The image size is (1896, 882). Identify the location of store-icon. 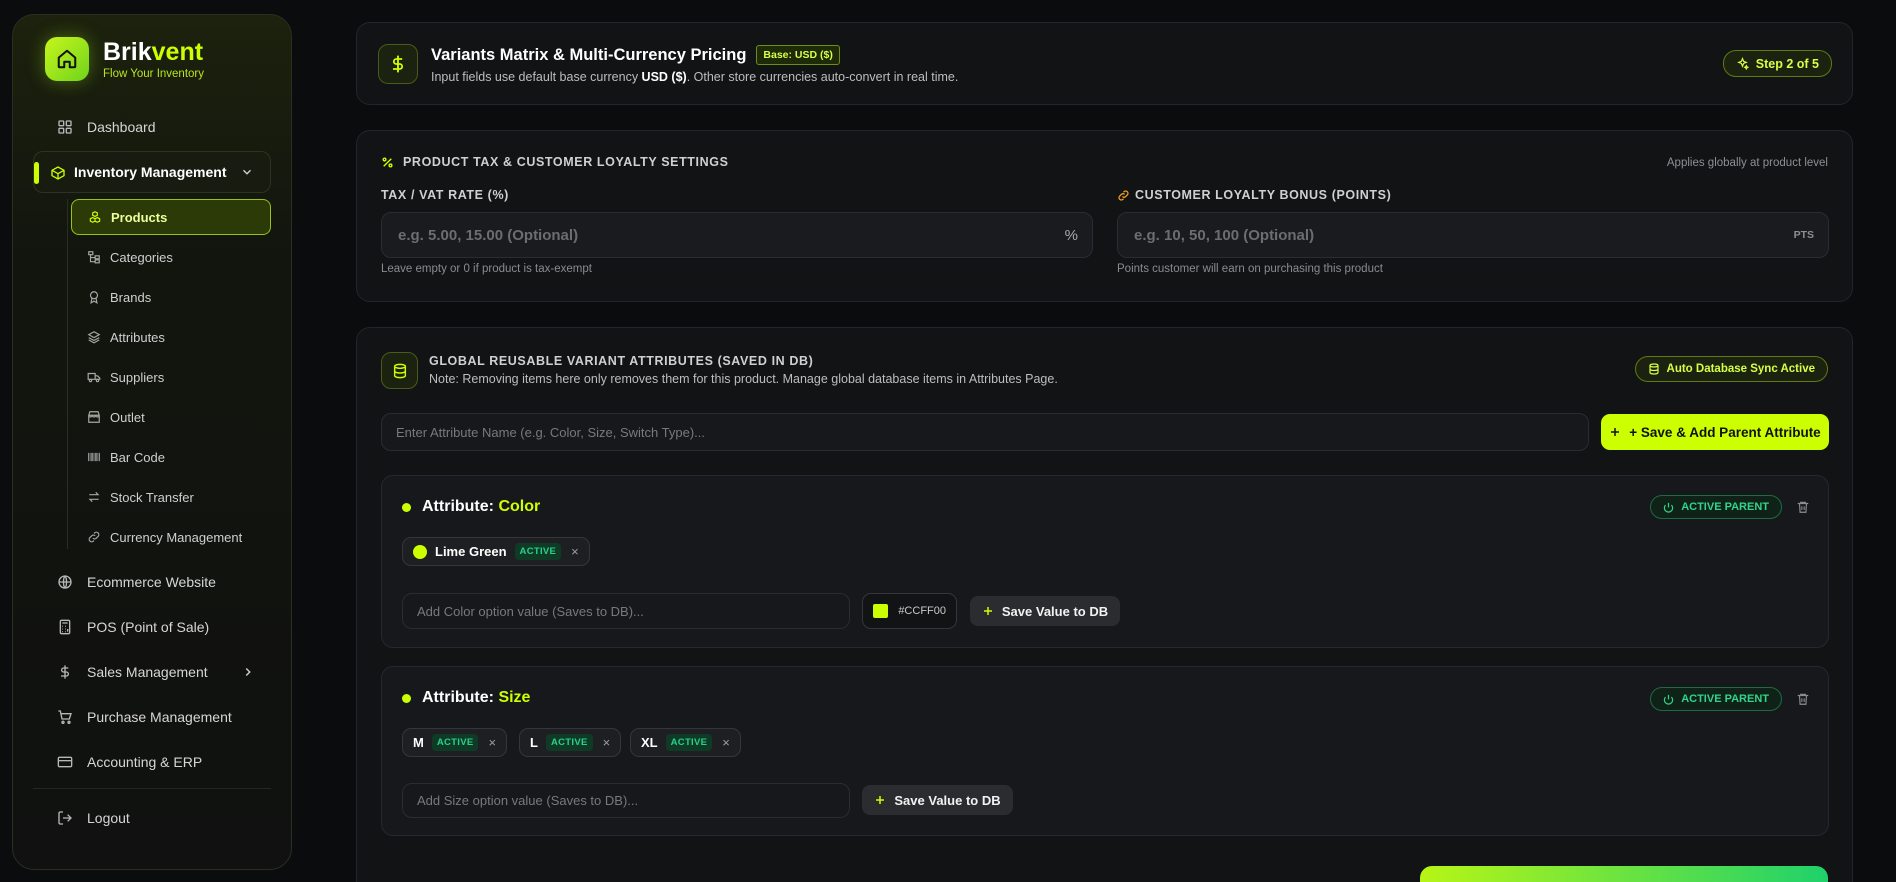
(94, 417).